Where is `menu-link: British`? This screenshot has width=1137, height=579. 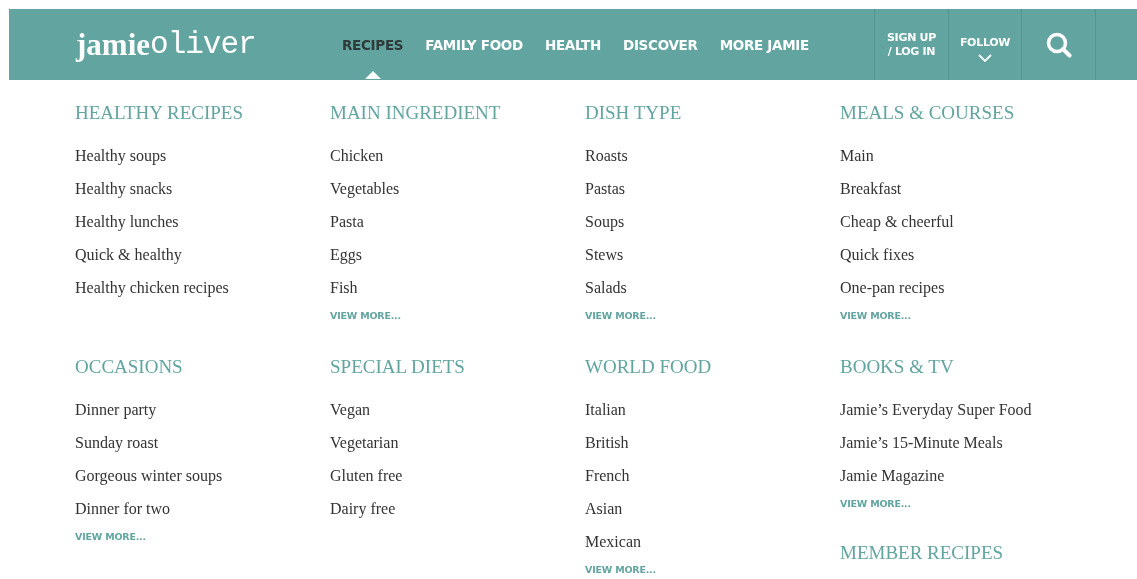 menu-link: British is located at coordinates (607, 442).